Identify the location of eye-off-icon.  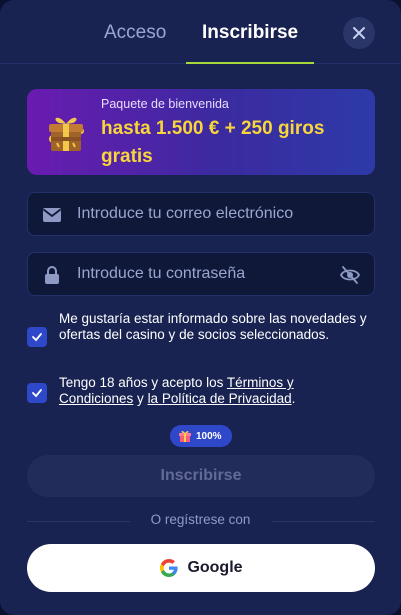
(350, 275).